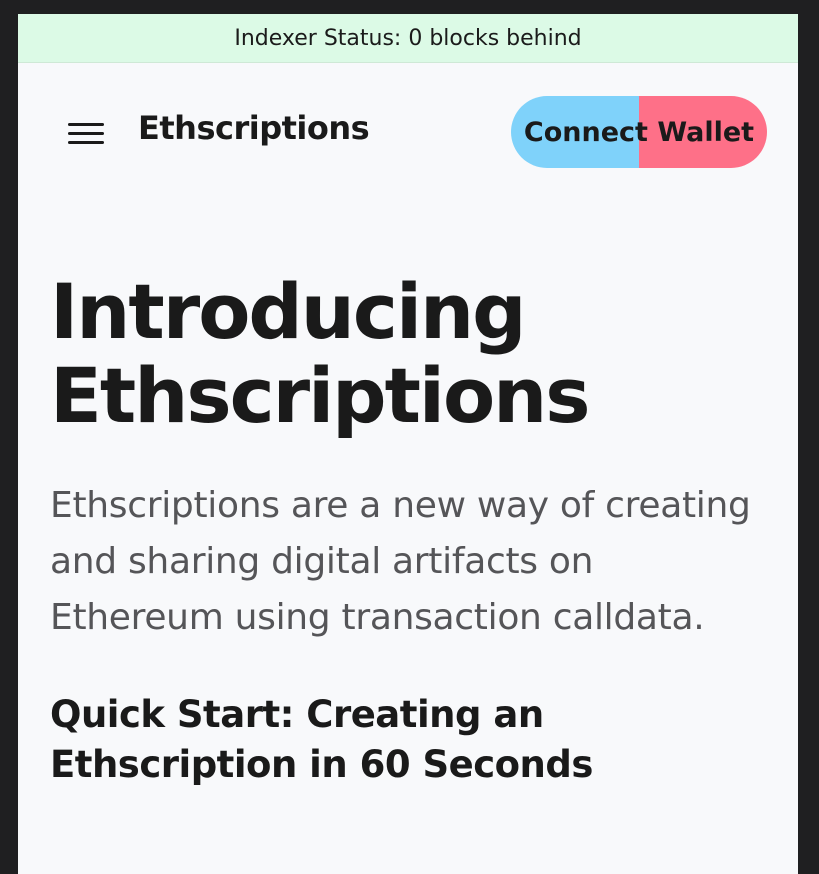 The width and height of the screenshot is (819, 874). What do you see at coordinates (254, 128) in the screenshot?
I see `site-logo-text: Ethscriptions` at bounding box center [254, 128].